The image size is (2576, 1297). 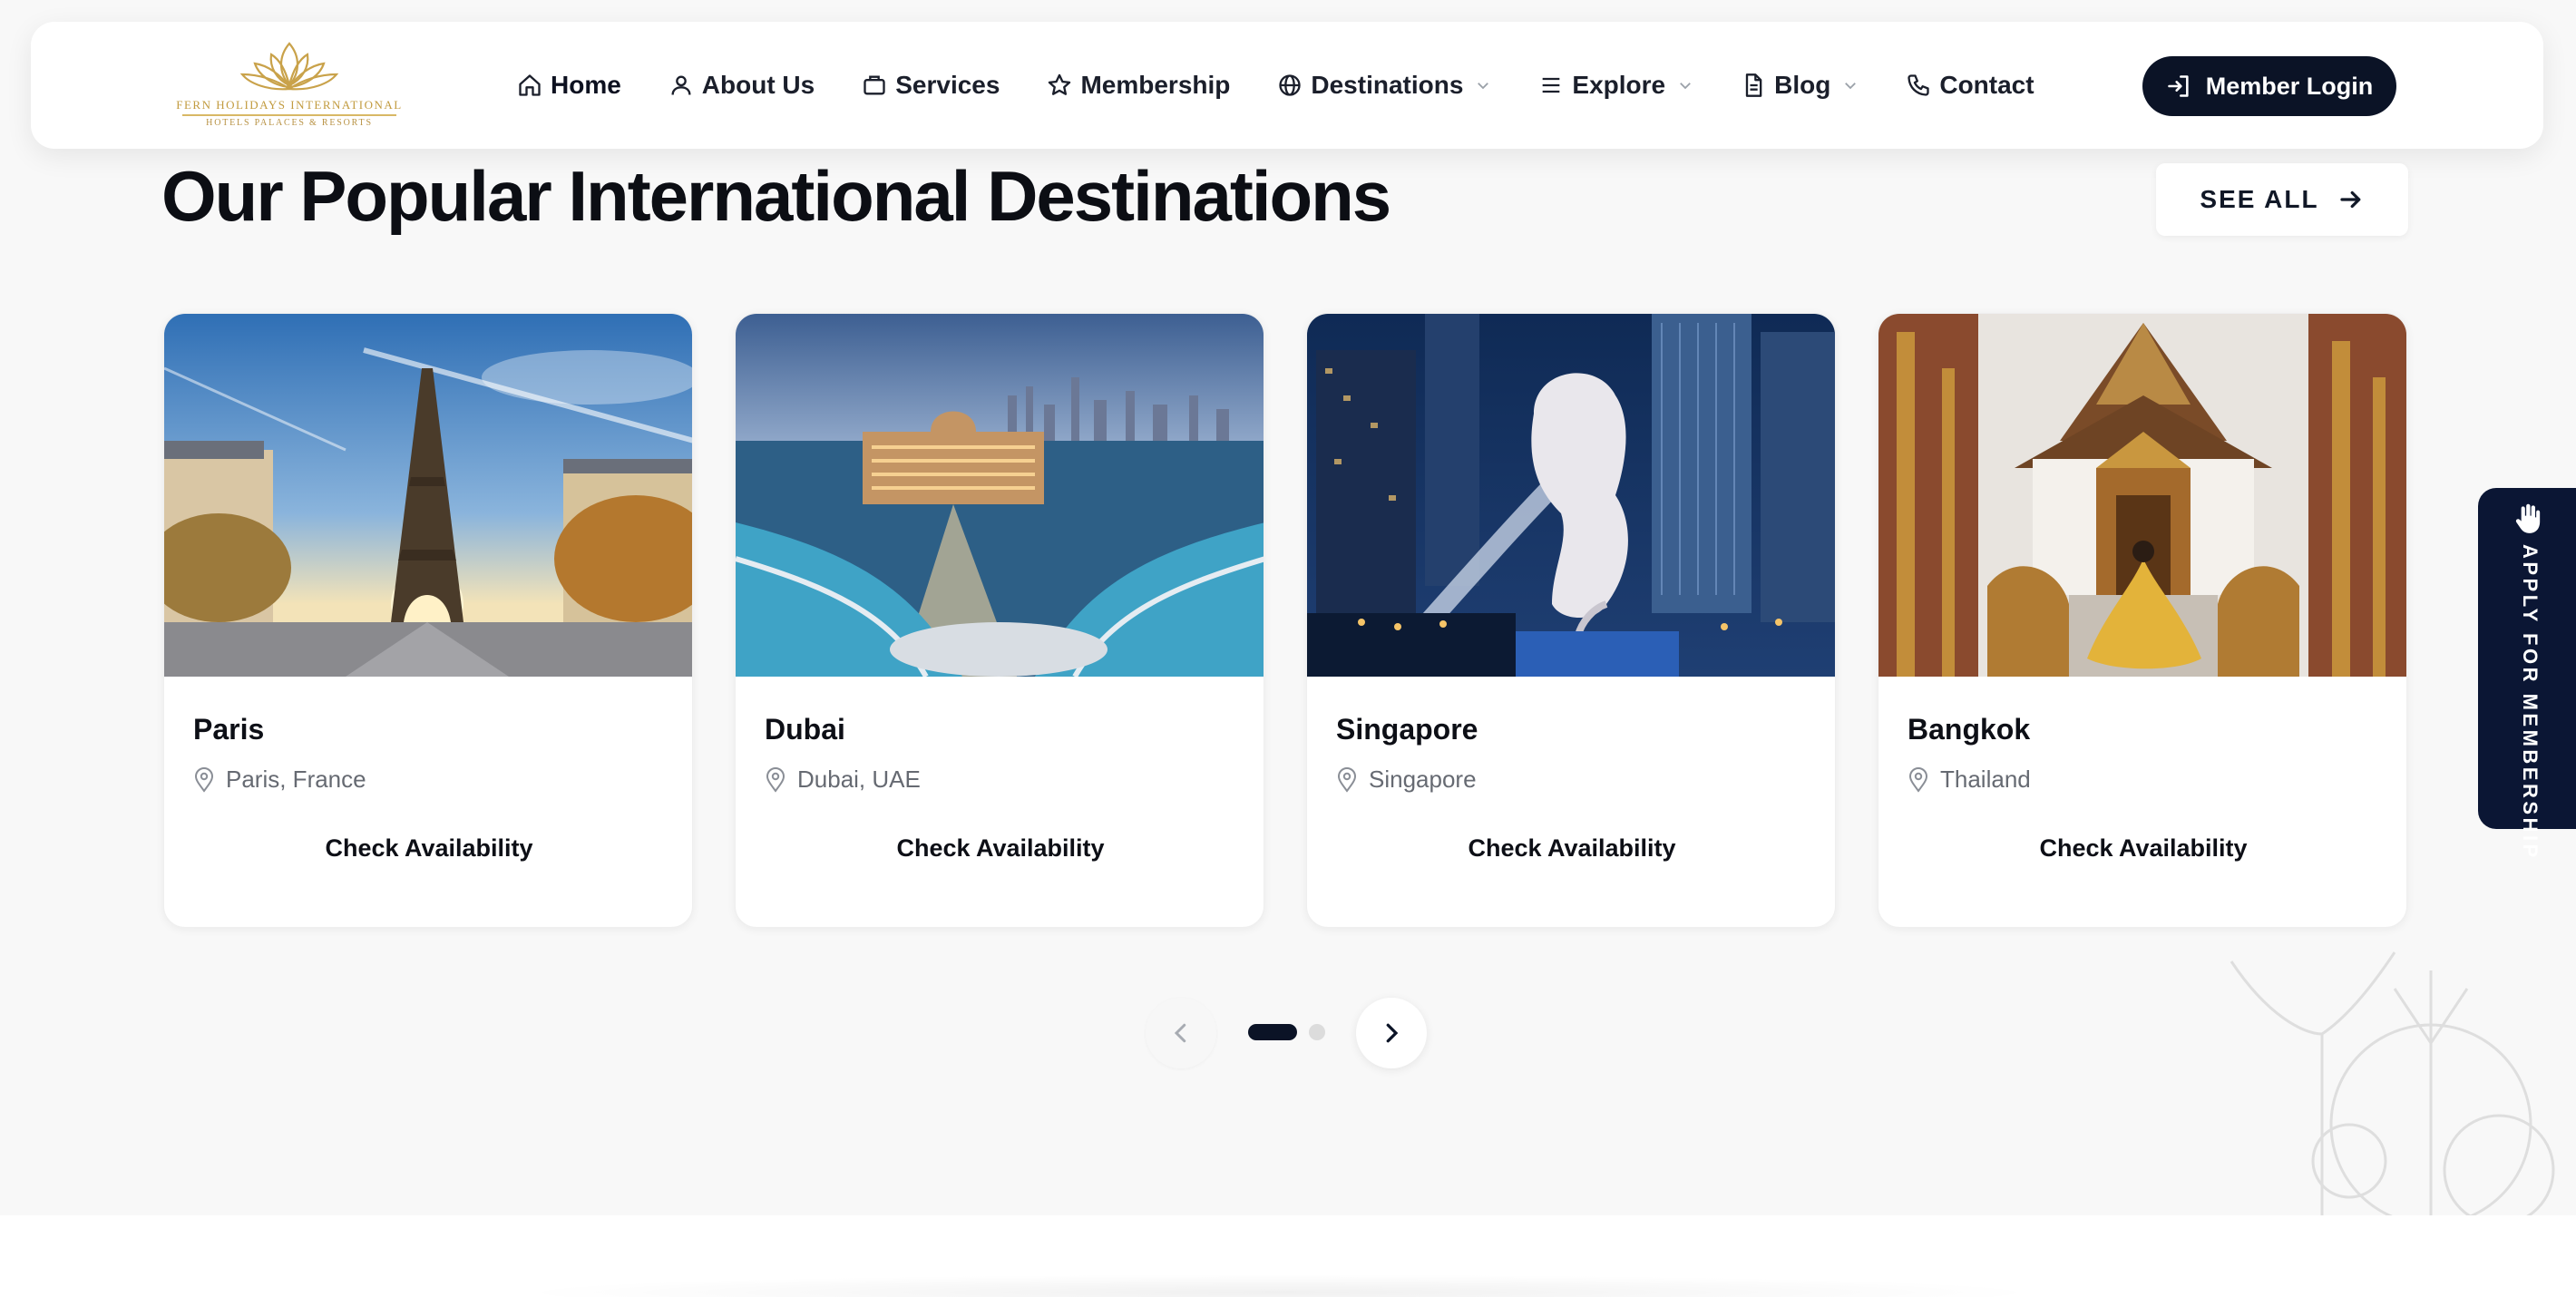 What do you see at coordinates (530, 85) in the screenshot?
I see `home-icon` at bounding box center [530, 85].